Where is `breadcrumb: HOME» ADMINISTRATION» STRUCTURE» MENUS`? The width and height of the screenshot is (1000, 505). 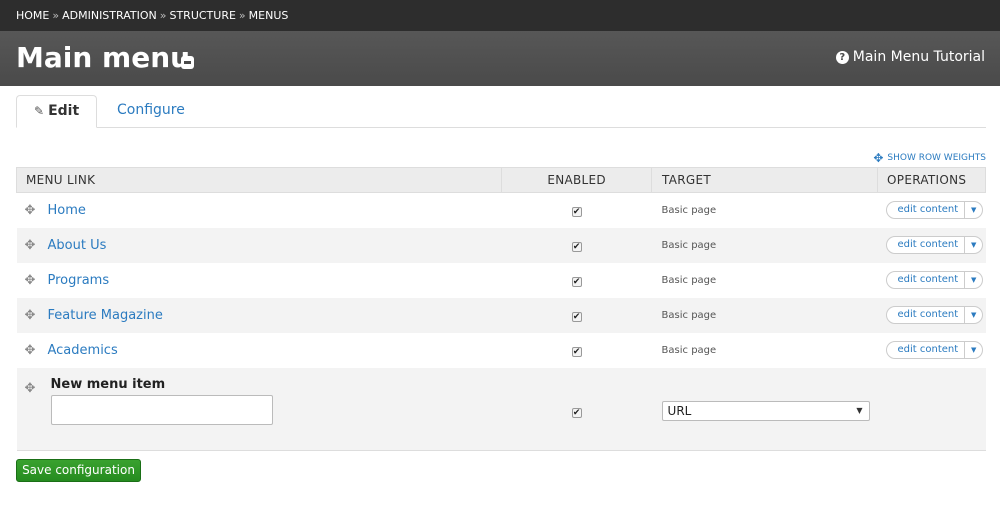 breadcrumb: HOME» ADMINISTRATION» STRUCTURE» MENUS is located at coordinates (152, 15).